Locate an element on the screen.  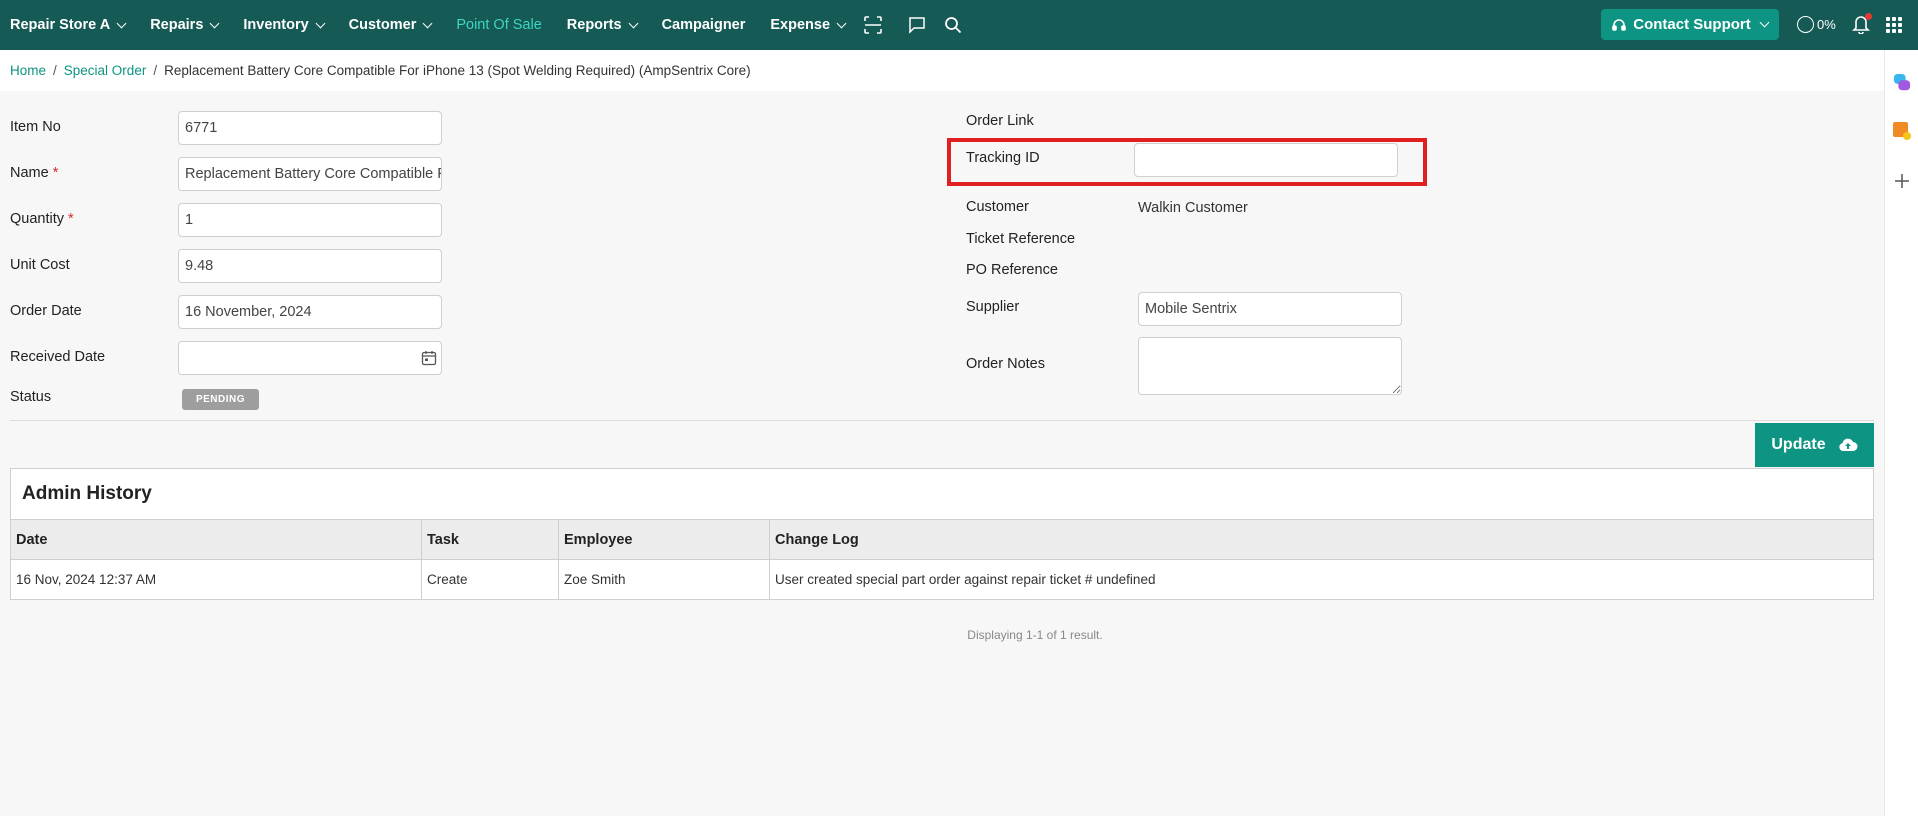
po-reference-label: PO Reference is located at coordinates (1012, 270).